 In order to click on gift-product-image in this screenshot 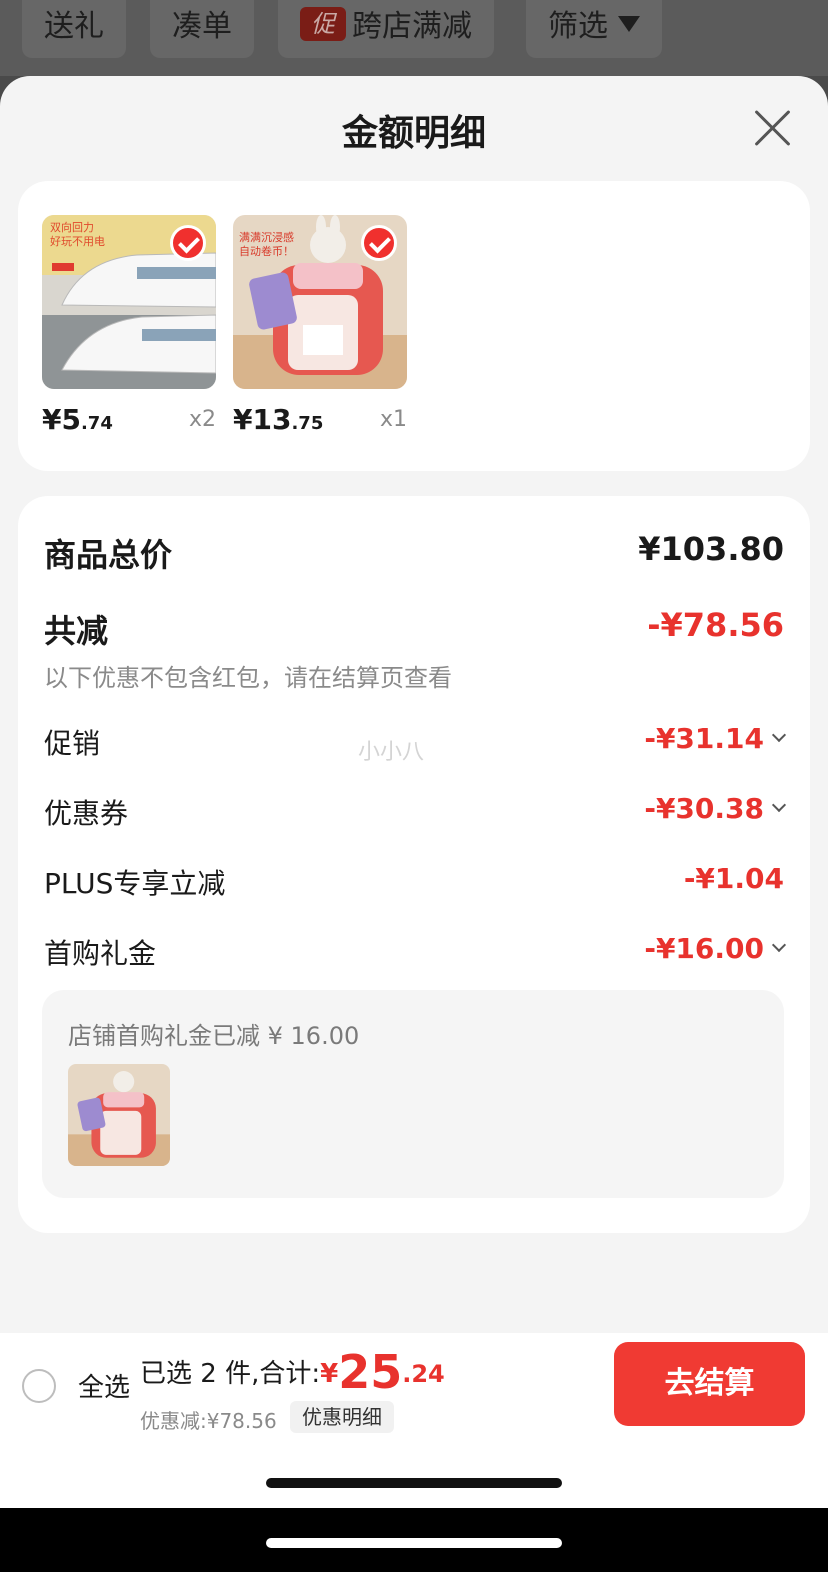, I will do `click(119, 1115)`.